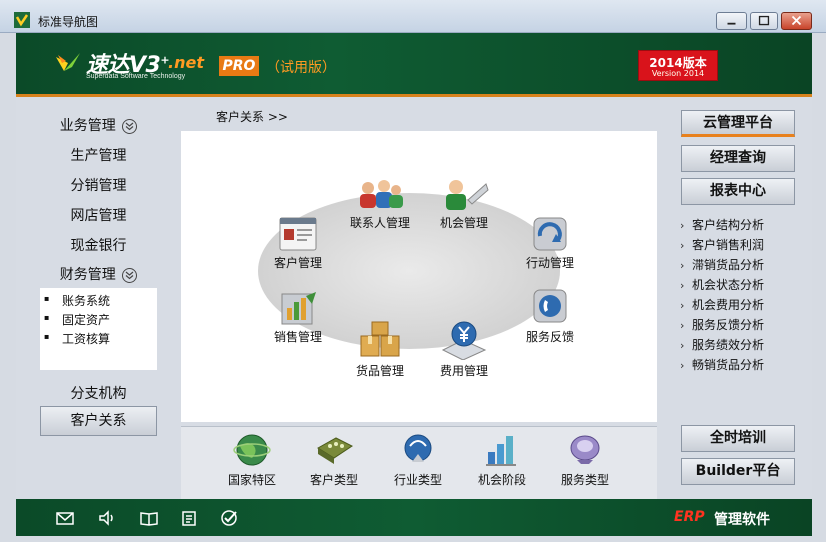  What do you see at coordinates (463, 223) in the screenshot?
I see `module-opportunity-label: 机会管理` at bounding box center [463, 223].